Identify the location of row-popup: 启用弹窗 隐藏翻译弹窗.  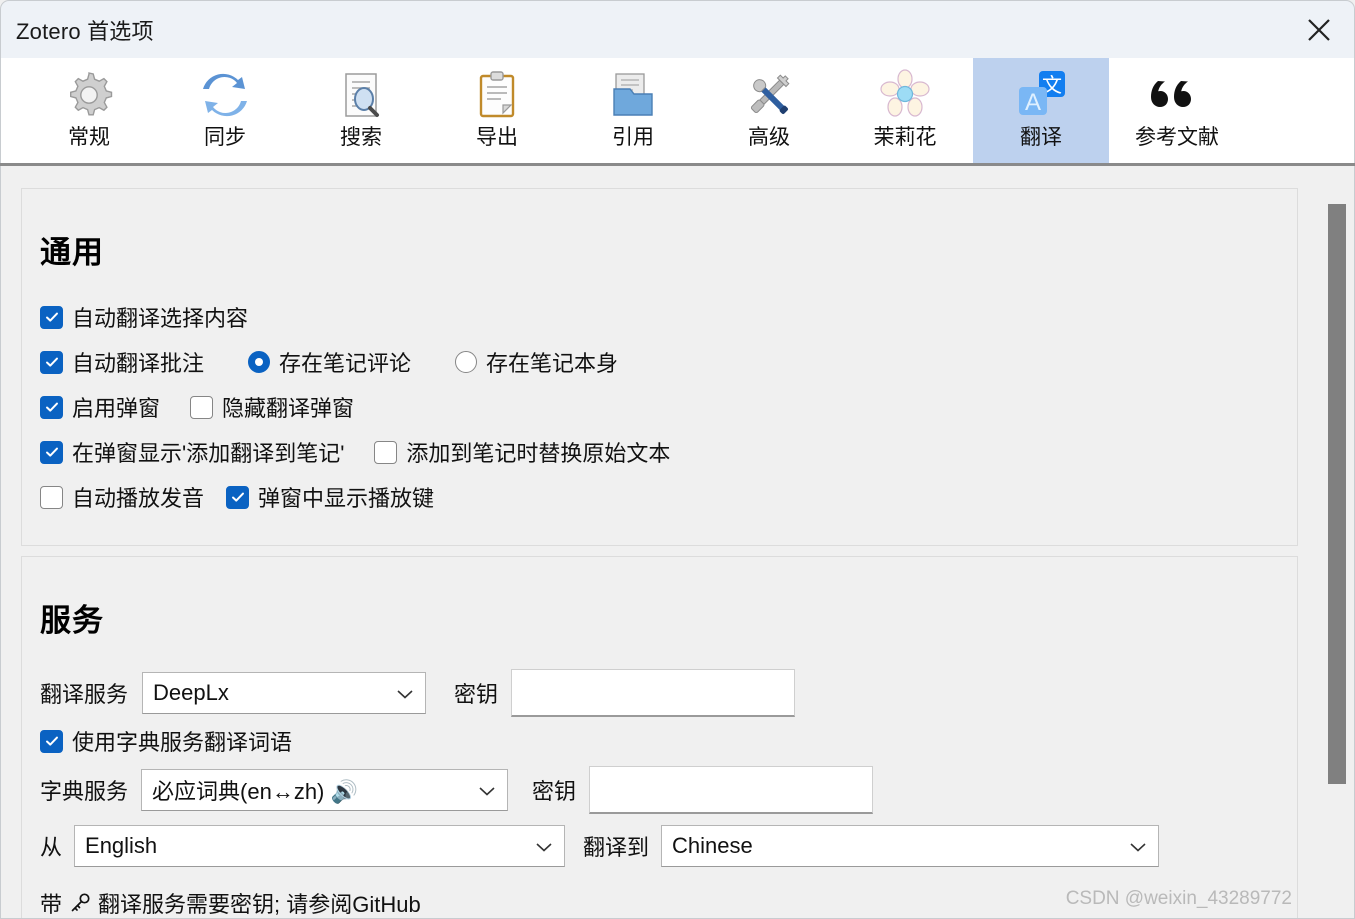
(668, 407).